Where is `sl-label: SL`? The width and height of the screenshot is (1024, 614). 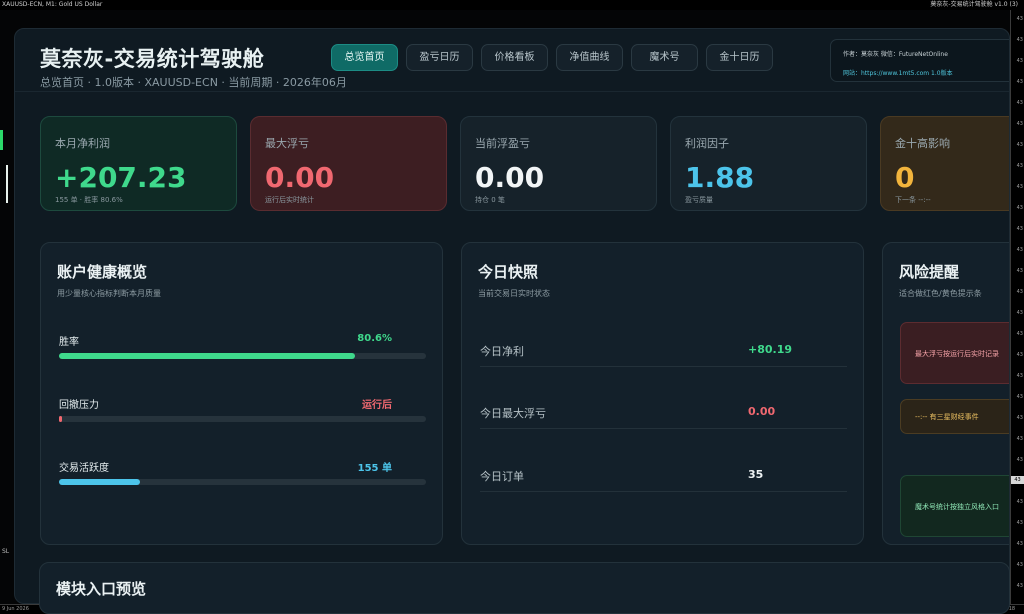 sl-label: SL is located at coordinates (6, 551).